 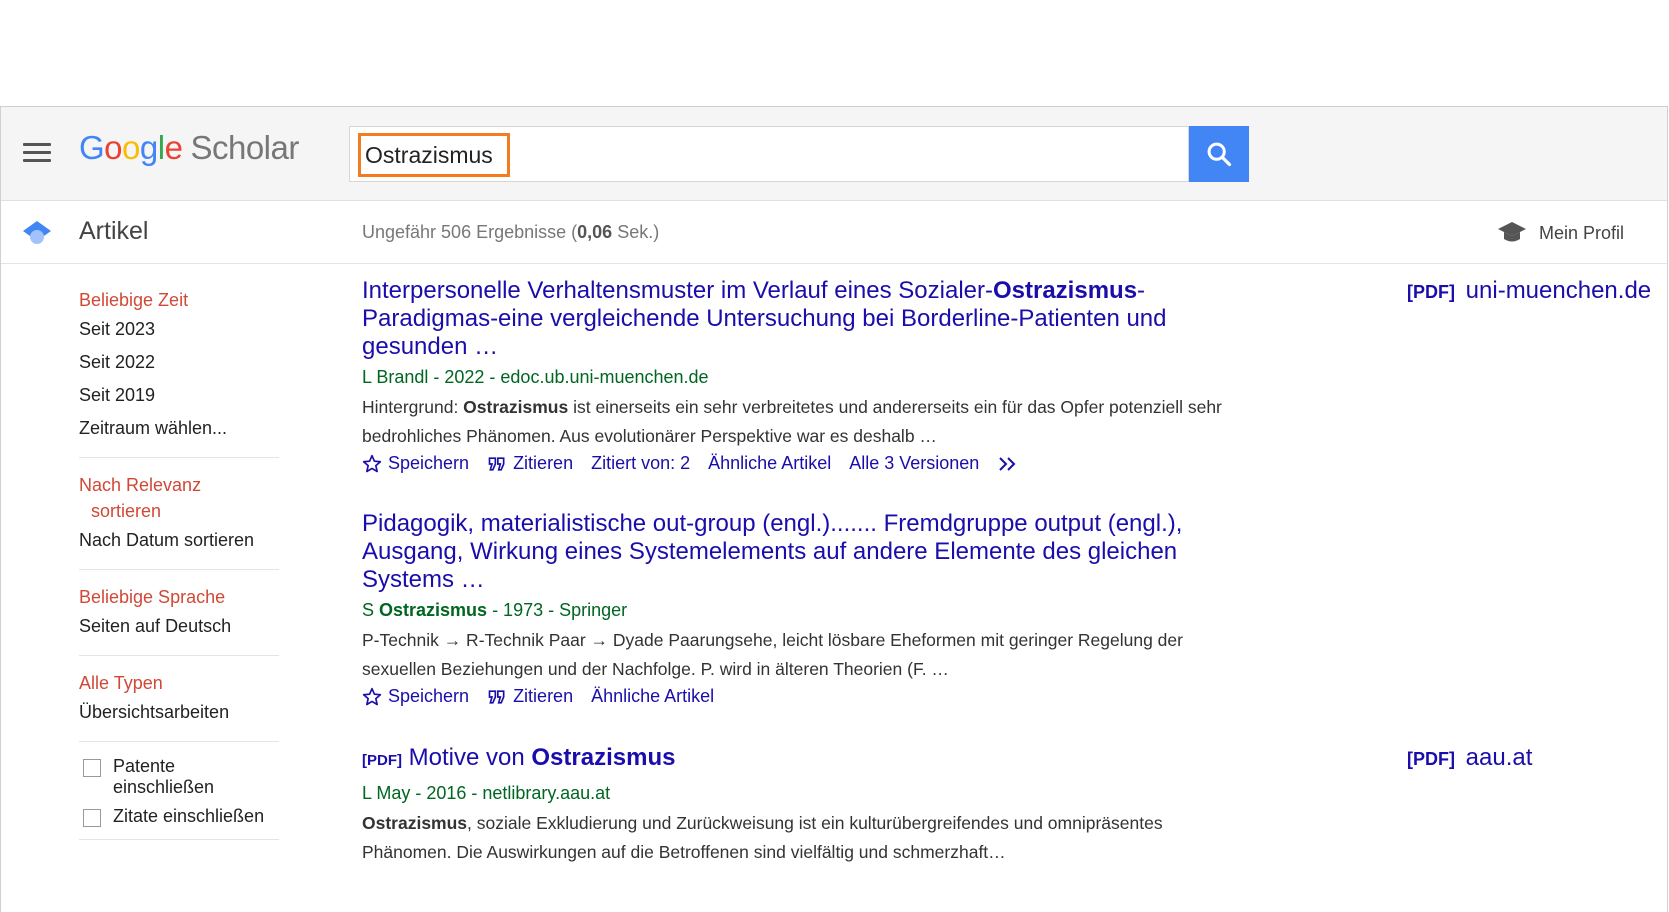 What do you see at coordinates (179, 626) in the screenshot?
I see `filter-german-pages: Seiten auf Deutsch` at bounding box center [179, 626].